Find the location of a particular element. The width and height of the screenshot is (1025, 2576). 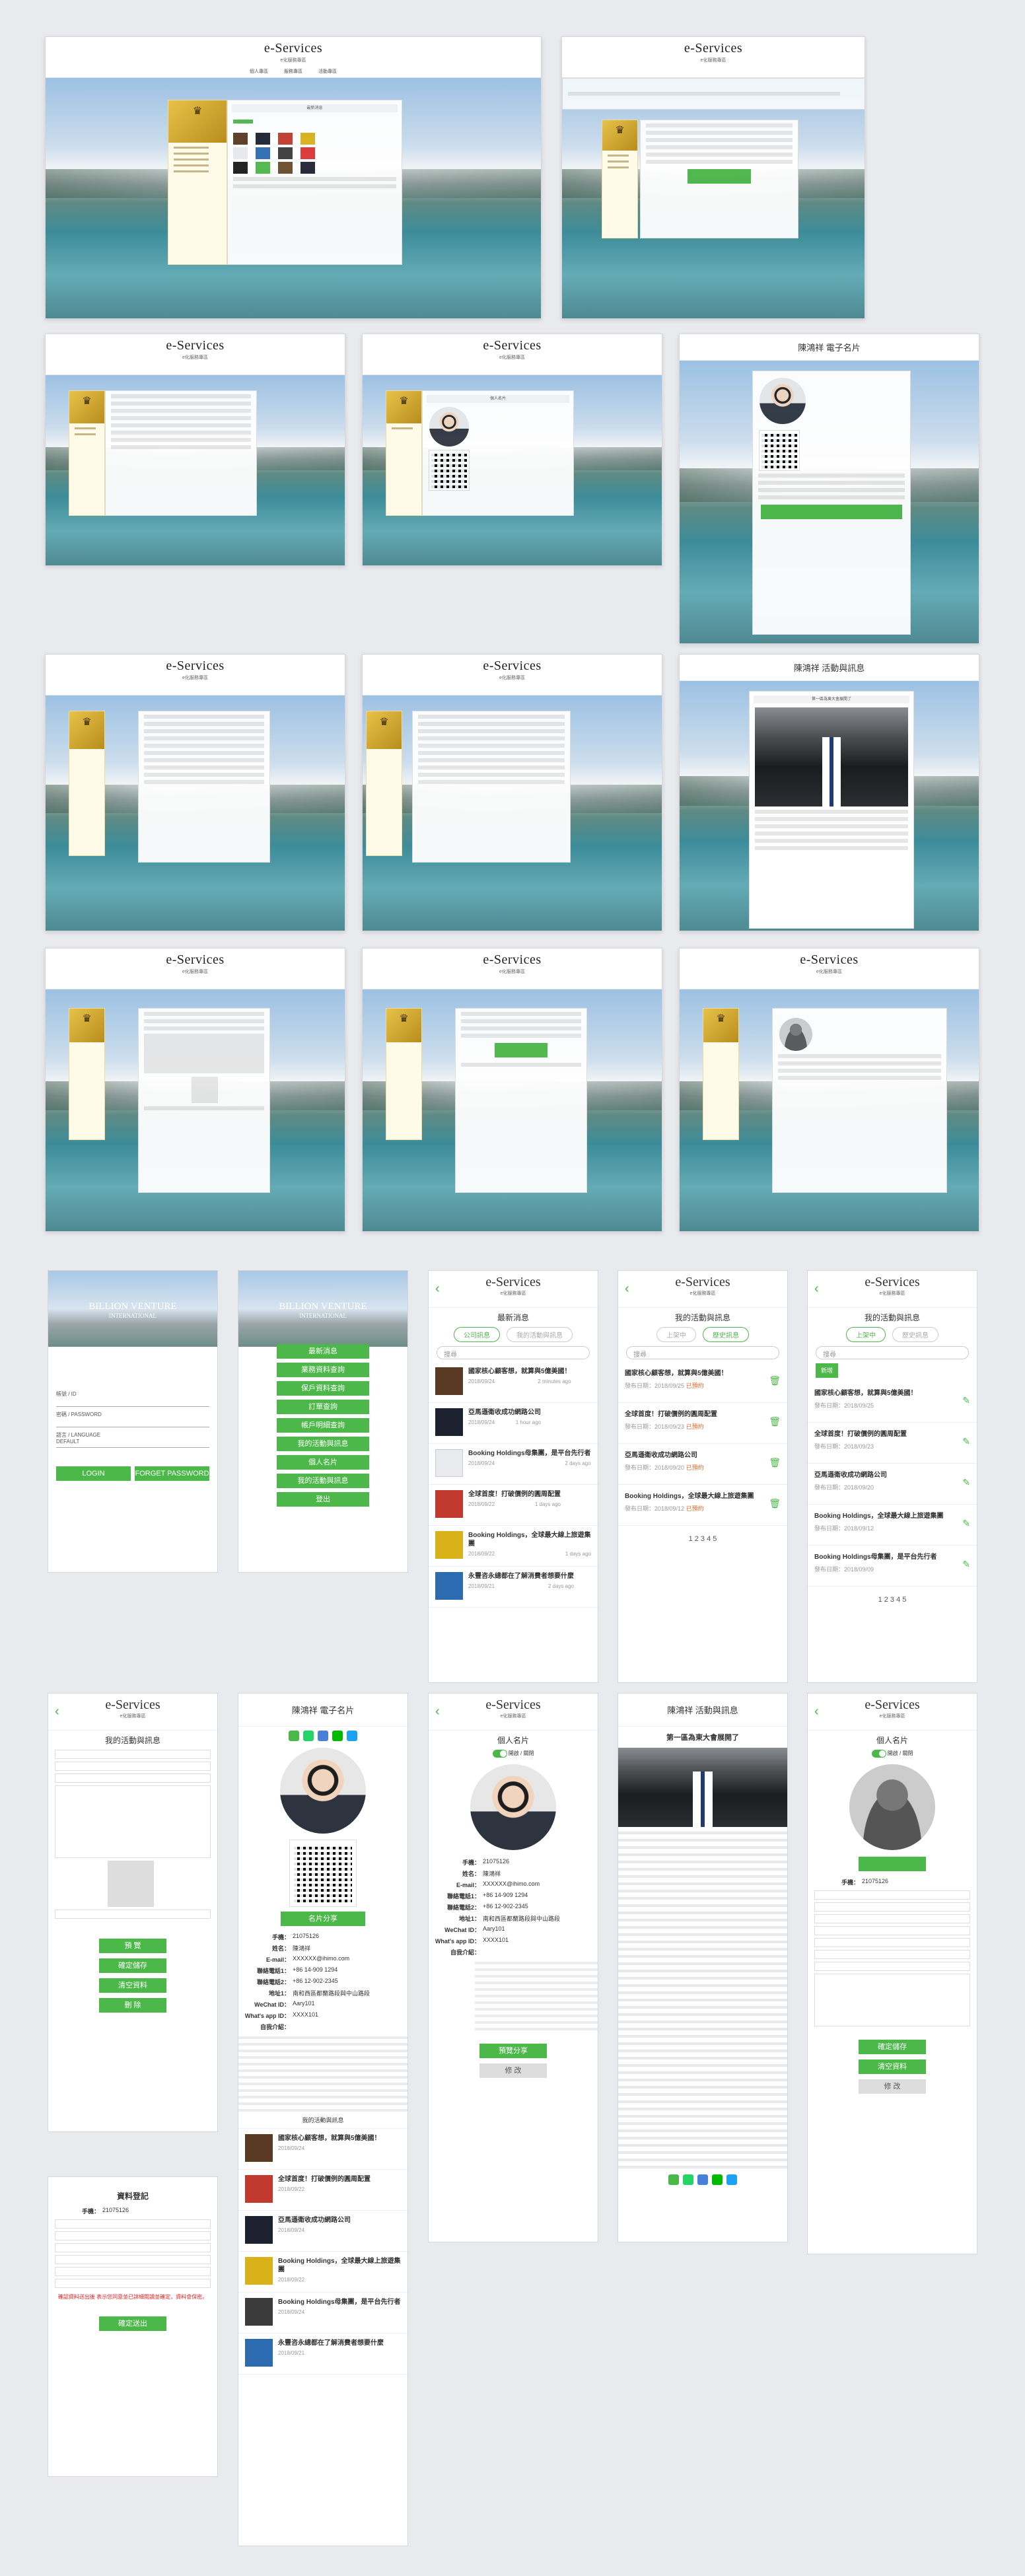

logout-button: 登出 is located at coordinates (323, 1500).